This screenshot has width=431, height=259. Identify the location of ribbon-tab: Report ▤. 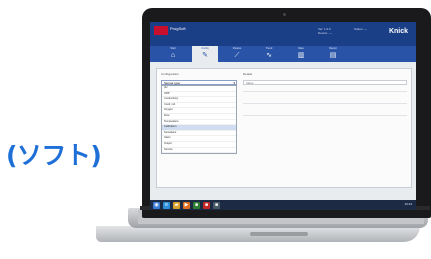
(333, 54).